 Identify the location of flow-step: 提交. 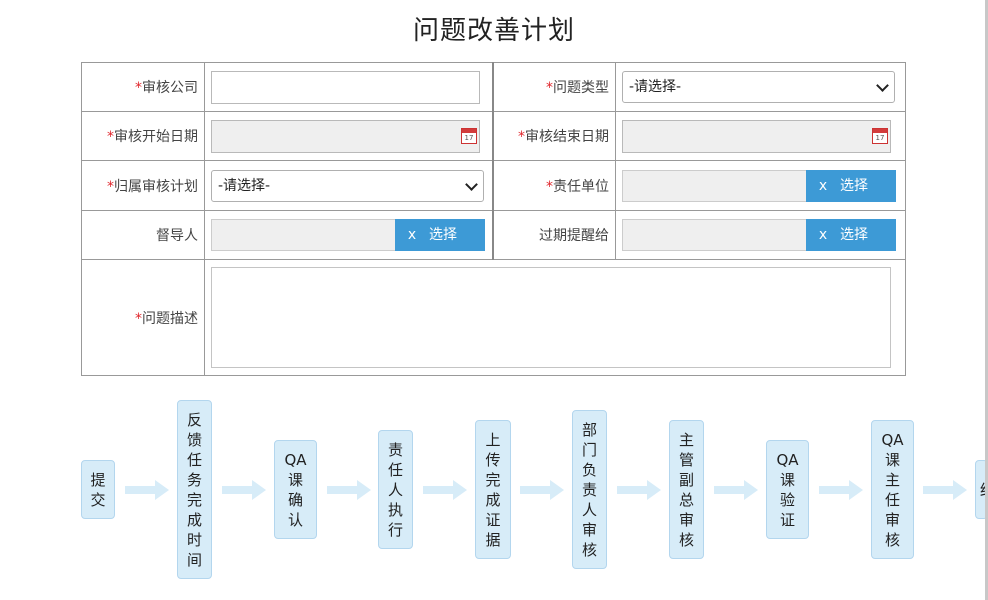
(98, 489).